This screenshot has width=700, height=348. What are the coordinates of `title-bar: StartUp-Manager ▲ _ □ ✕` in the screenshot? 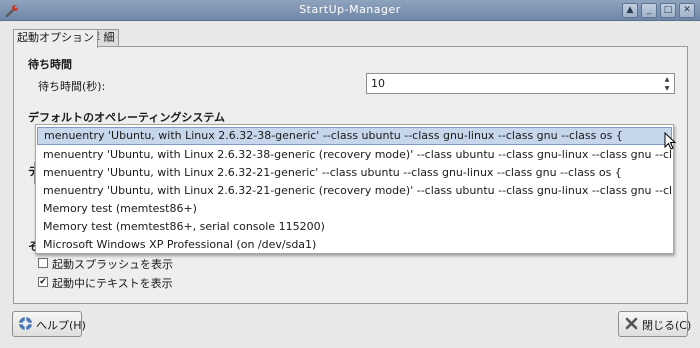 It's located at (350, 10).